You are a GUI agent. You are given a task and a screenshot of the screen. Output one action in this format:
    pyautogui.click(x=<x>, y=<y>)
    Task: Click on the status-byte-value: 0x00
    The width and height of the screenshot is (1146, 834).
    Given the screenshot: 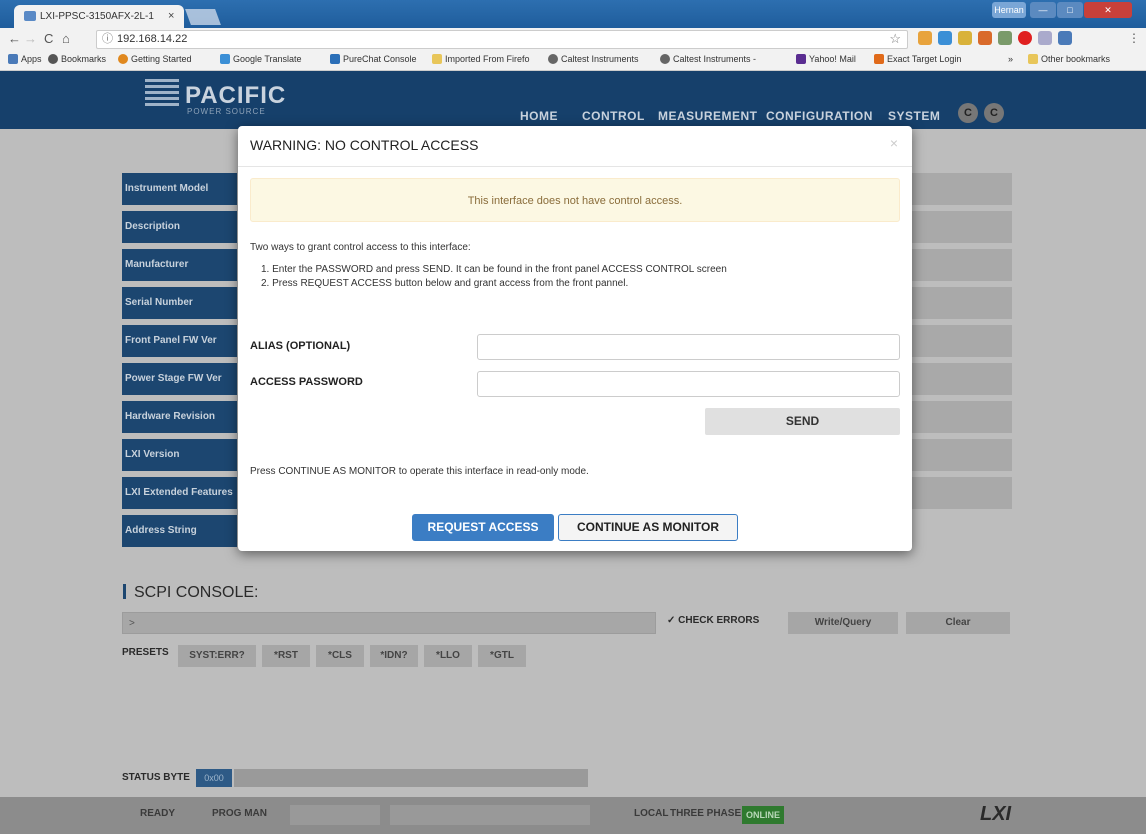 What is the action you would take?
    pyautogui.click(x=214, y=778)
    